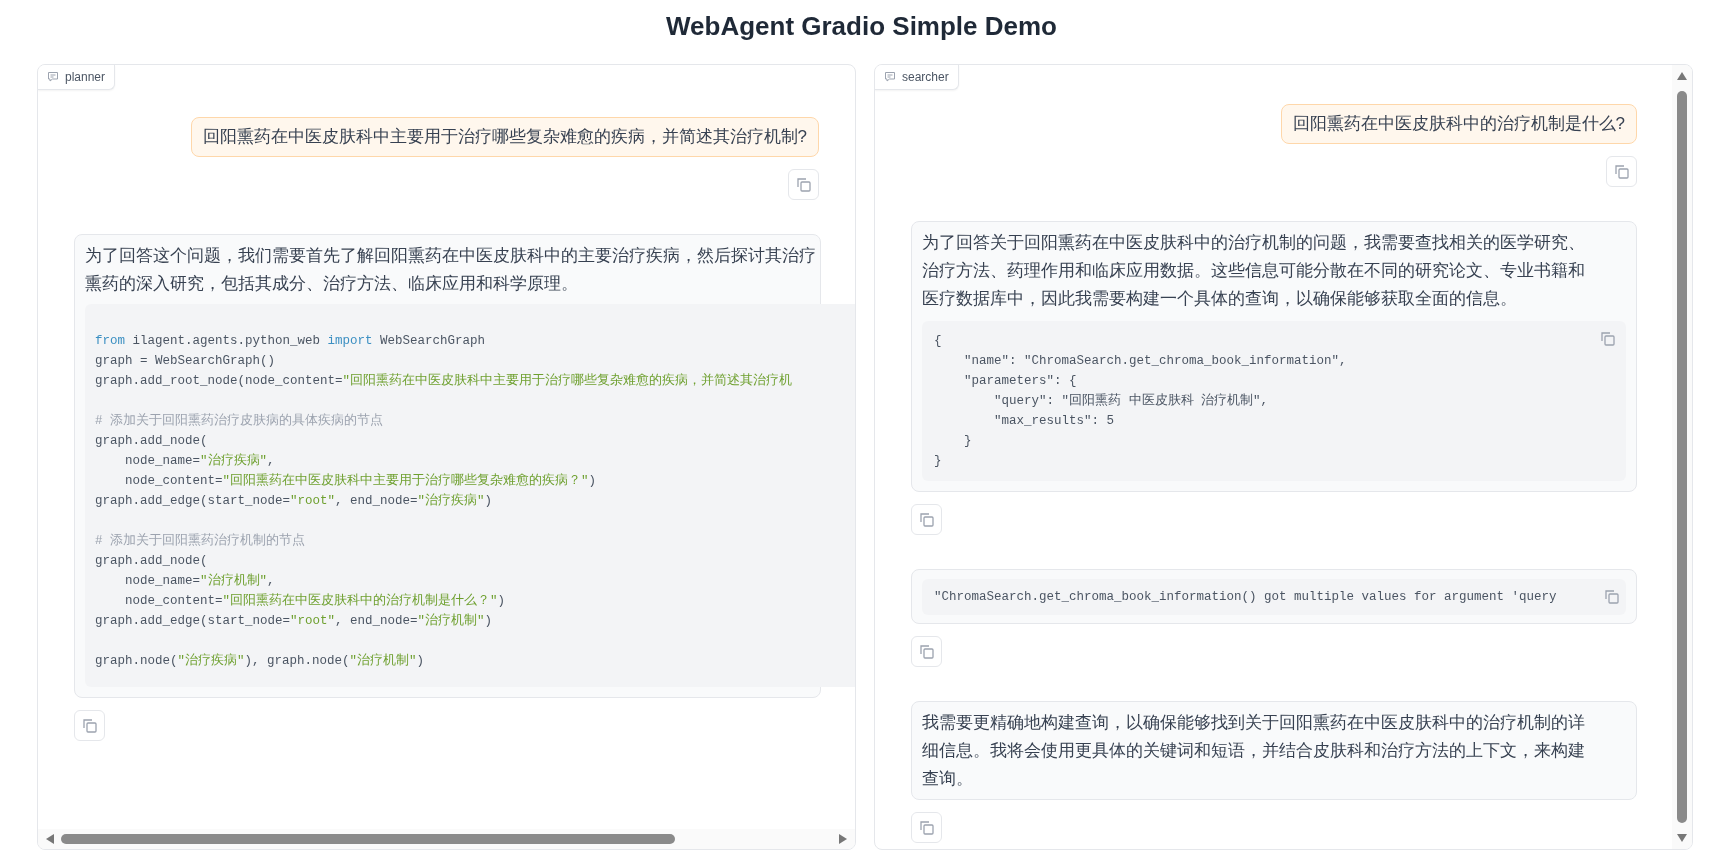 The height and width of the screenshot is (866, 1723). What do you see at coordinates (1054, 421) in the screenshot?
I see `code-line: "max_results": 5` at bounding box center [1054, 421].